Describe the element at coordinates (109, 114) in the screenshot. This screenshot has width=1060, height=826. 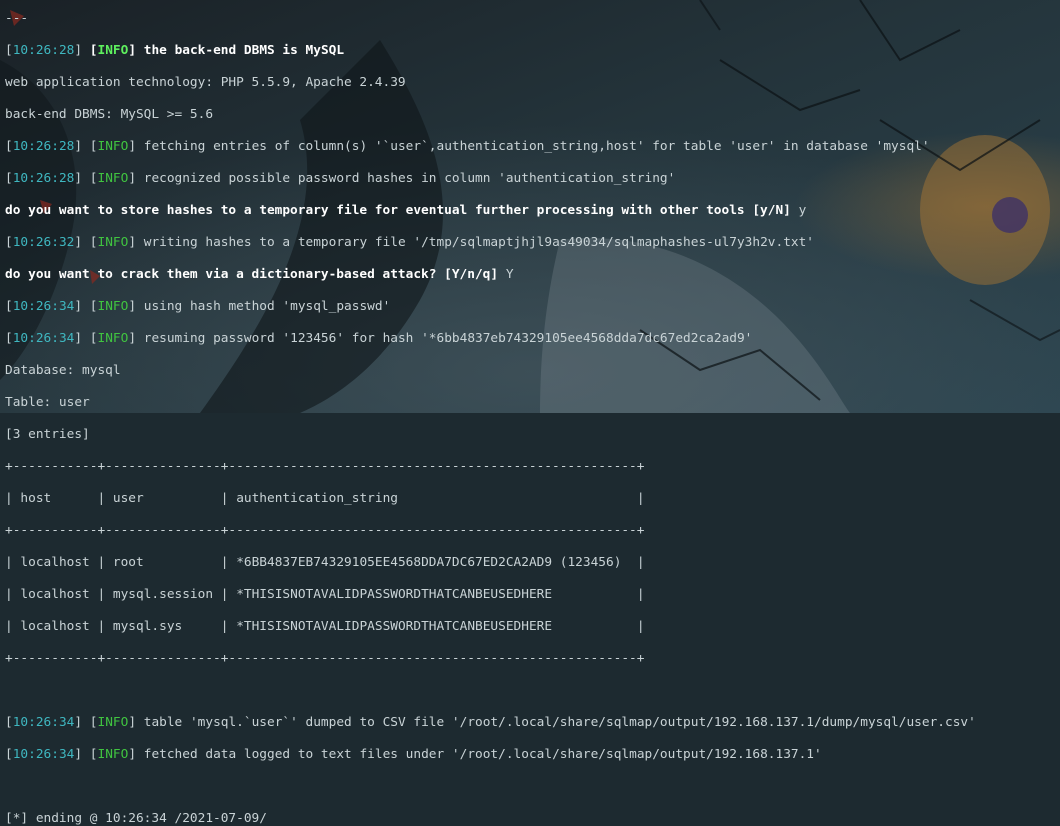
I see `plain-text: back-end DBMS: MySQL >= 5.6` at that location.